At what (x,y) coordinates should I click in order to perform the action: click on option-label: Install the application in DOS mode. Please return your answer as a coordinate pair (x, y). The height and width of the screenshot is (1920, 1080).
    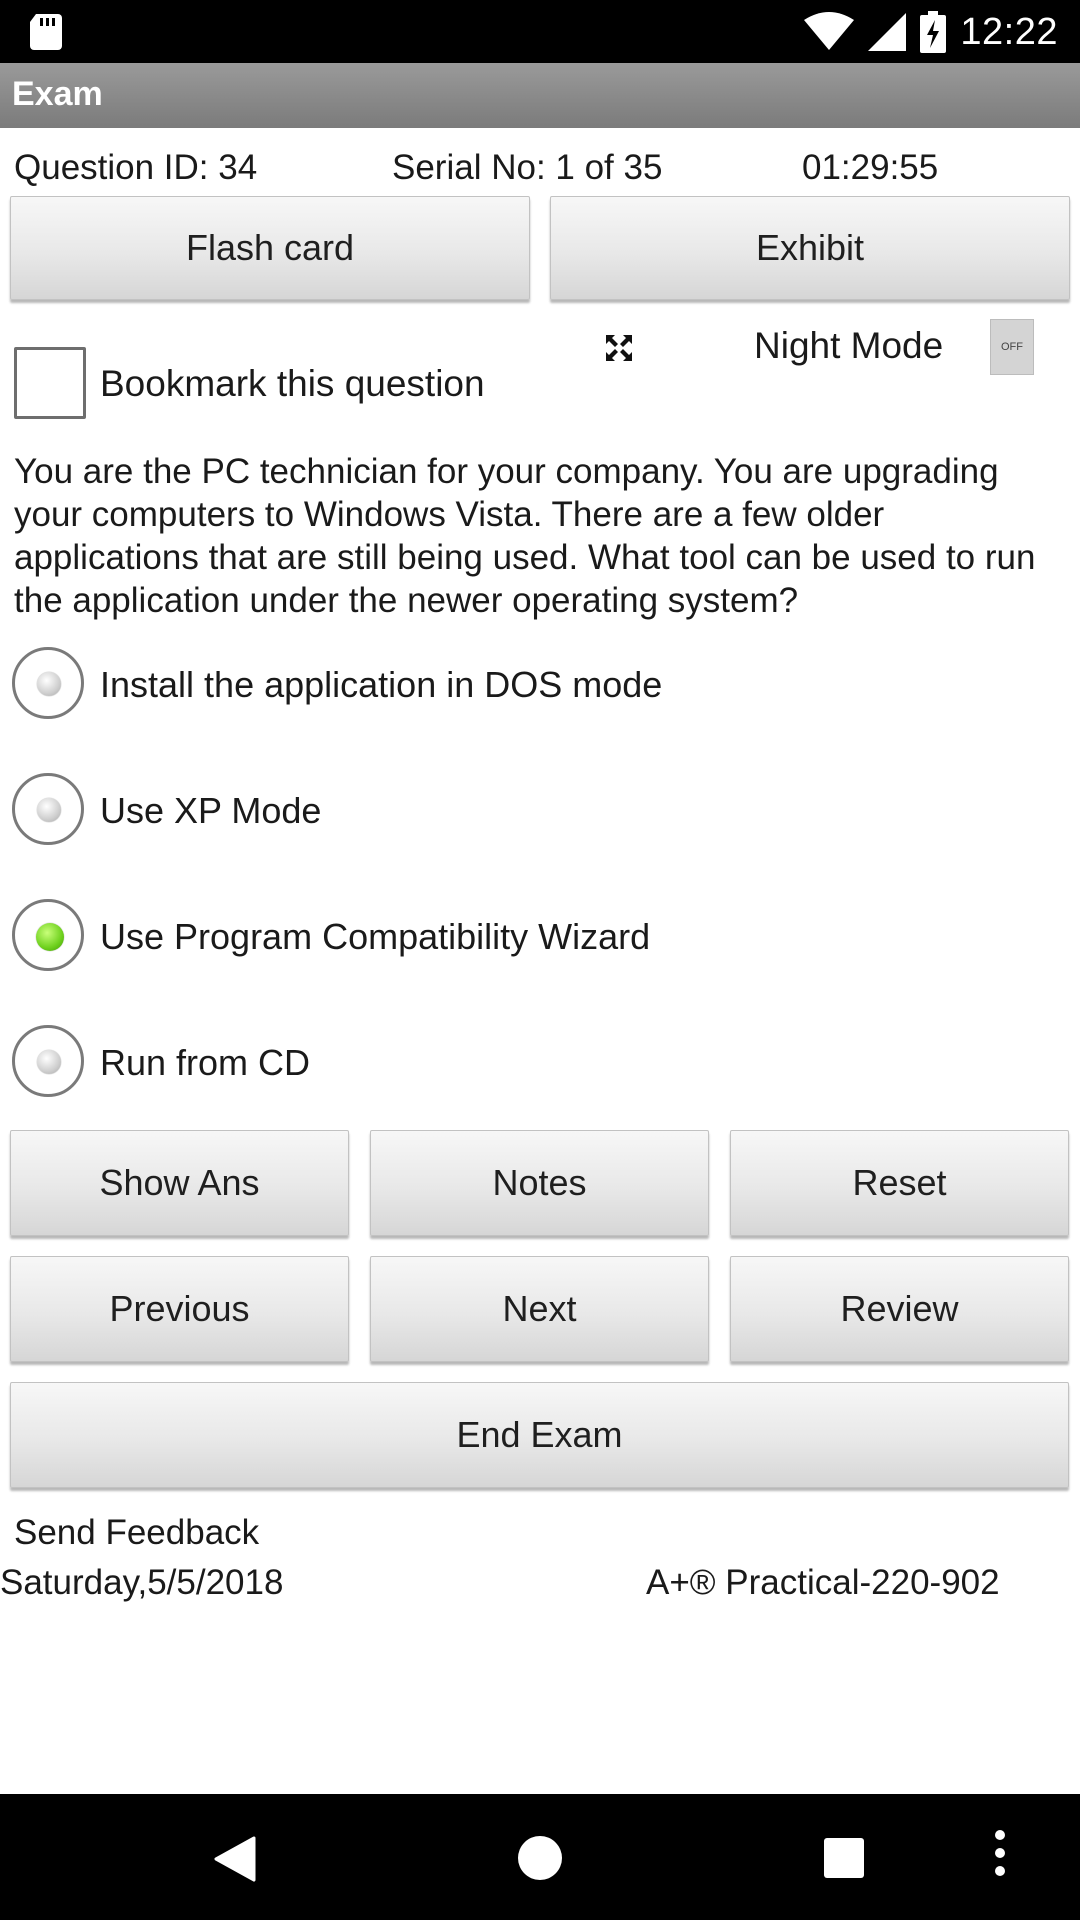
    Looking at the image, I should click on (381, 685).